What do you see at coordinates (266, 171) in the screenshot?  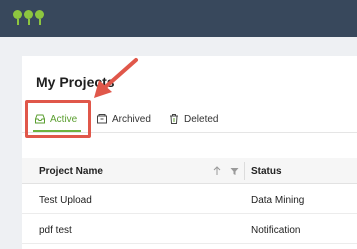 I see `column-header-status: Status` at bounding box center [266, 171].